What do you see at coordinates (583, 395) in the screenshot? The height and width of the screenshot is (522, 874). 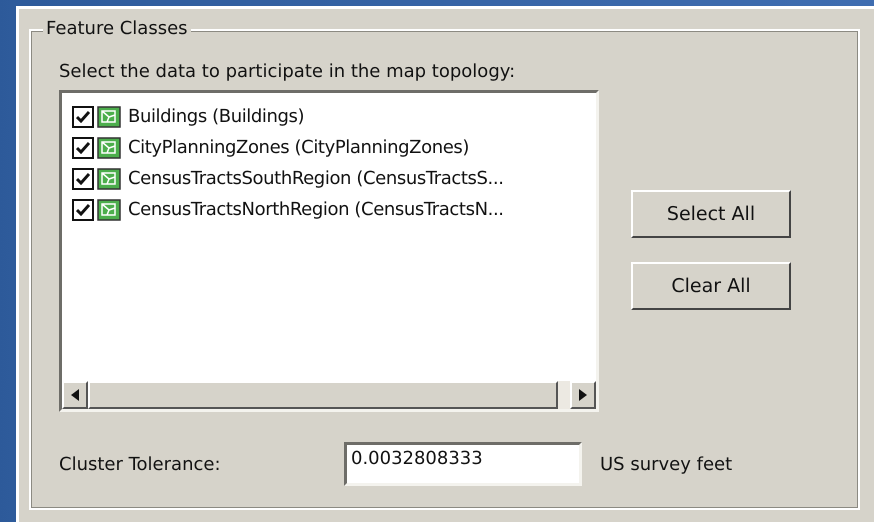 I see `scroll-right-icon` at bounding box center [583, 395].